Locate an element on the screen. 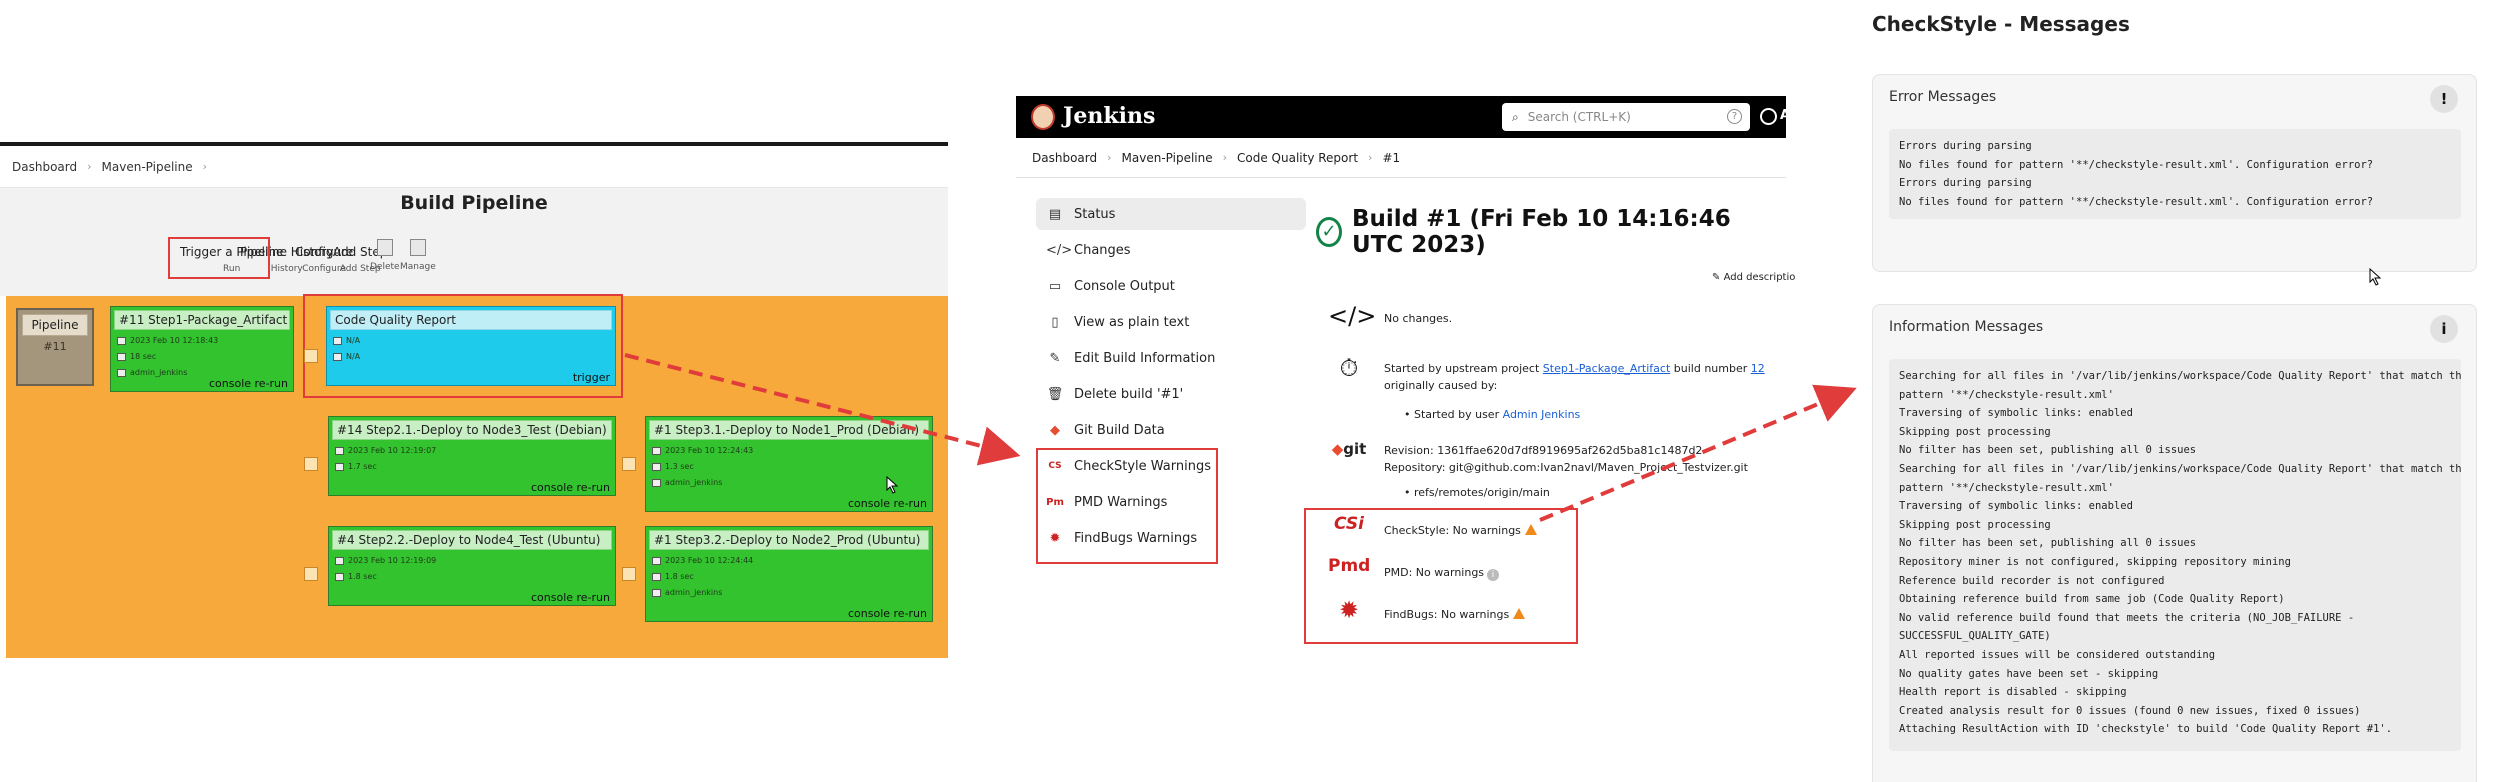 The width and height of the screenshot is (2495, 782). highlight-trigger-pipeline is located at coordinates (219, 258).